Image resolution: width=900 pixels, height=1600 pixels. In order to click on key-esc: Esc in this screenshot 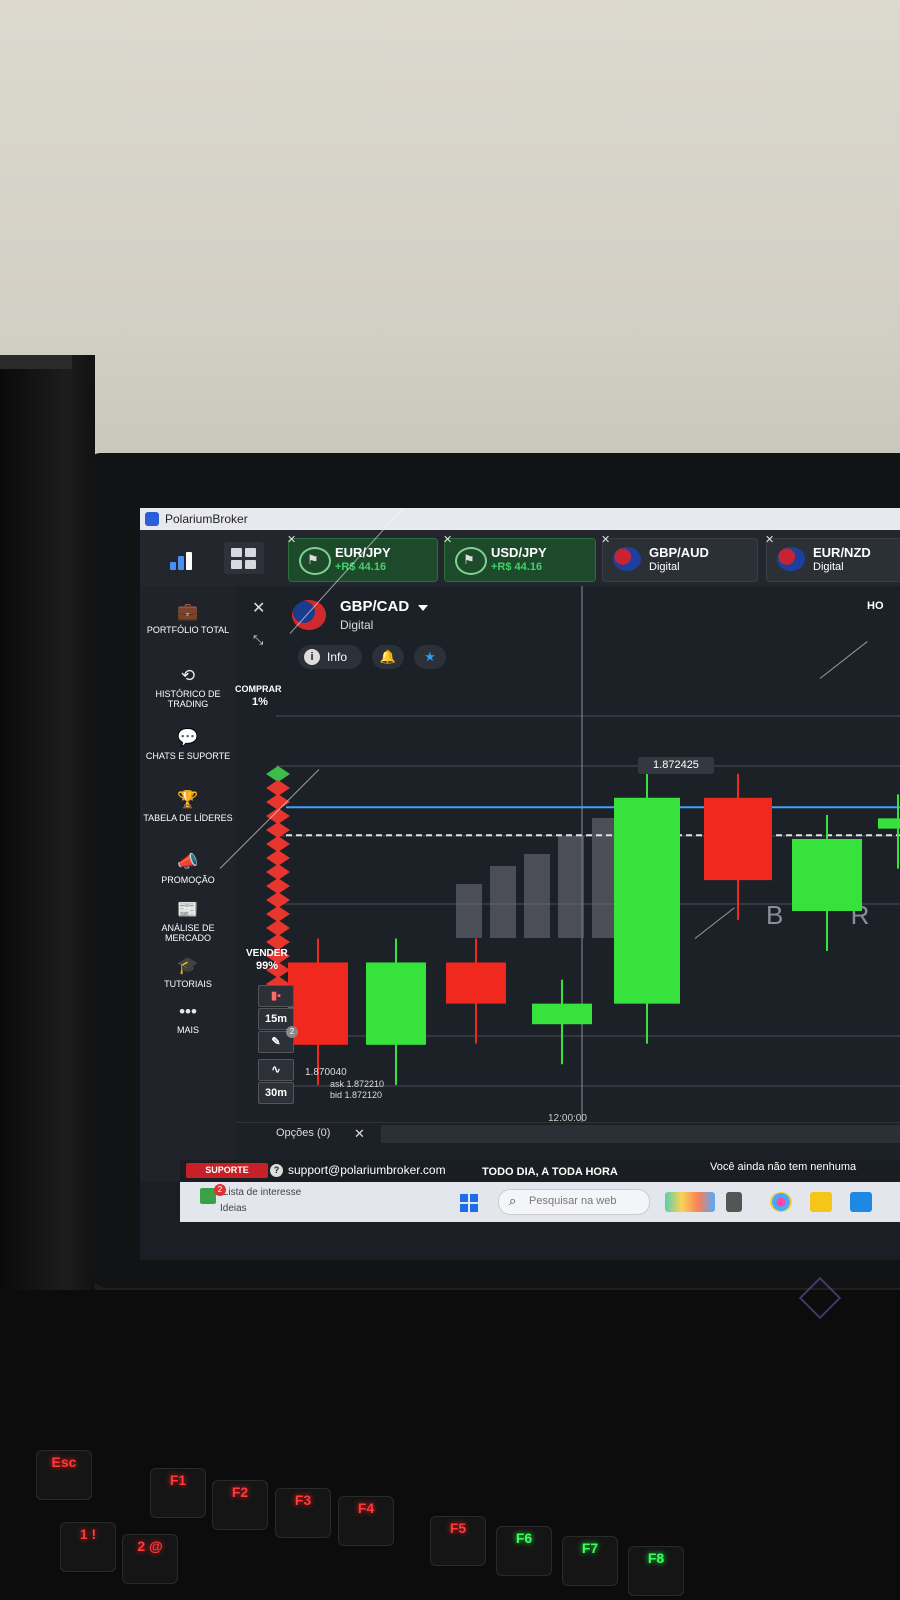, I will do `click(64, 1475)`.